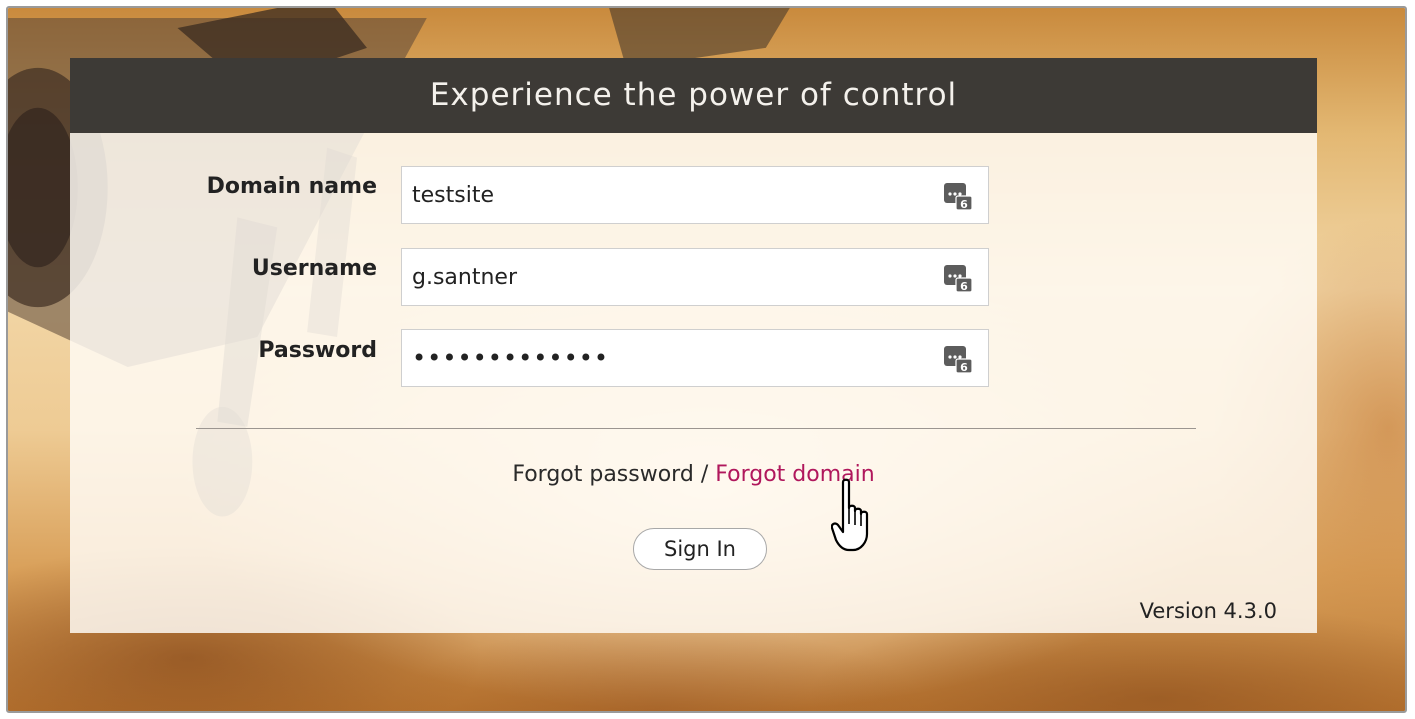 The height and width of the screenshot is (719, 1415). Describe the element at coordinates (291, 186) in the screenshot. I see `domain-label: Domain name` at that location.